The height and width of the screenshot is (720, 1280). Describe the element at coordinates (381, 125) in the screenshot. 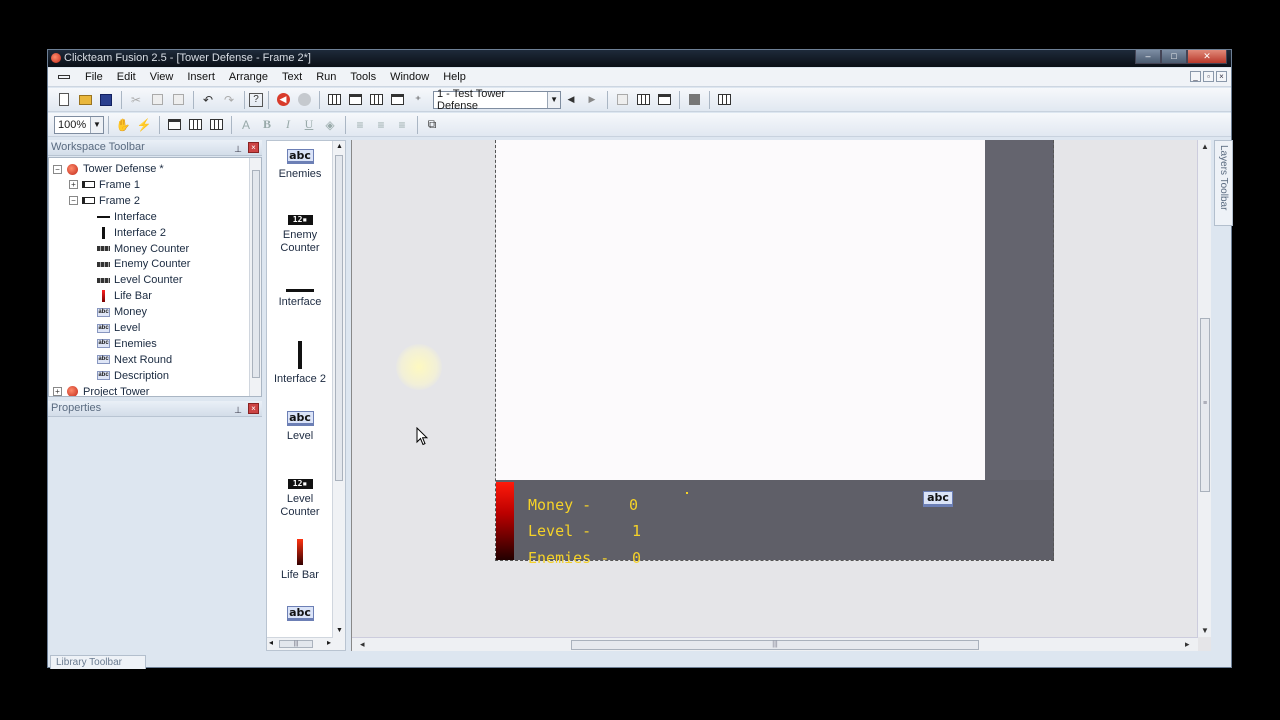

I see `align-center-icon: ≡` at that location.